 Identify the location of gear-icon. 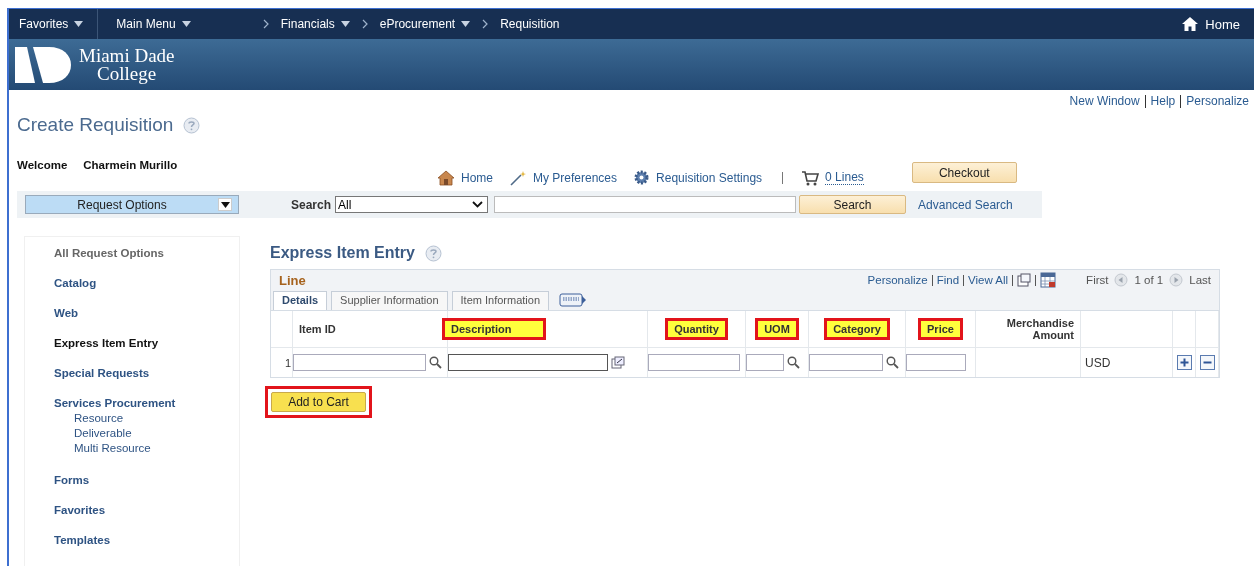
(642, 177).